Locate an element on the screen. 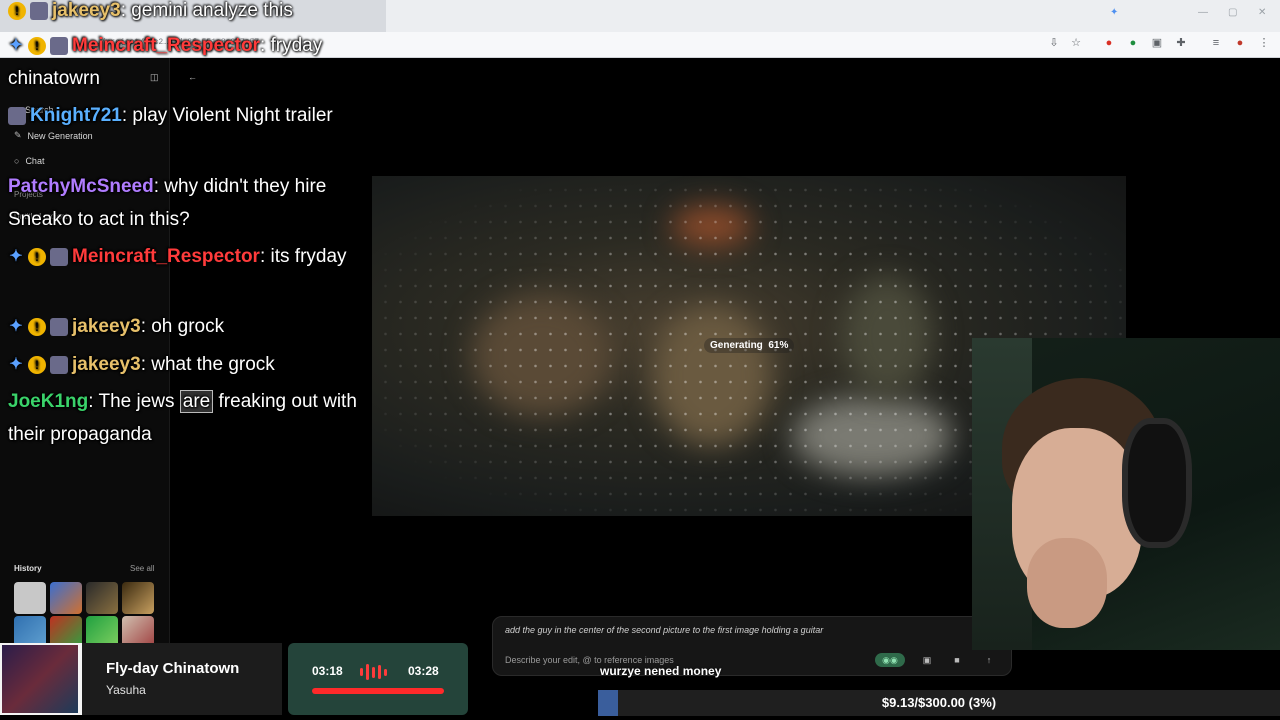 This screenshot has width=1280, height=720. chat-icon: ○ is located at coordinates (17, 161).